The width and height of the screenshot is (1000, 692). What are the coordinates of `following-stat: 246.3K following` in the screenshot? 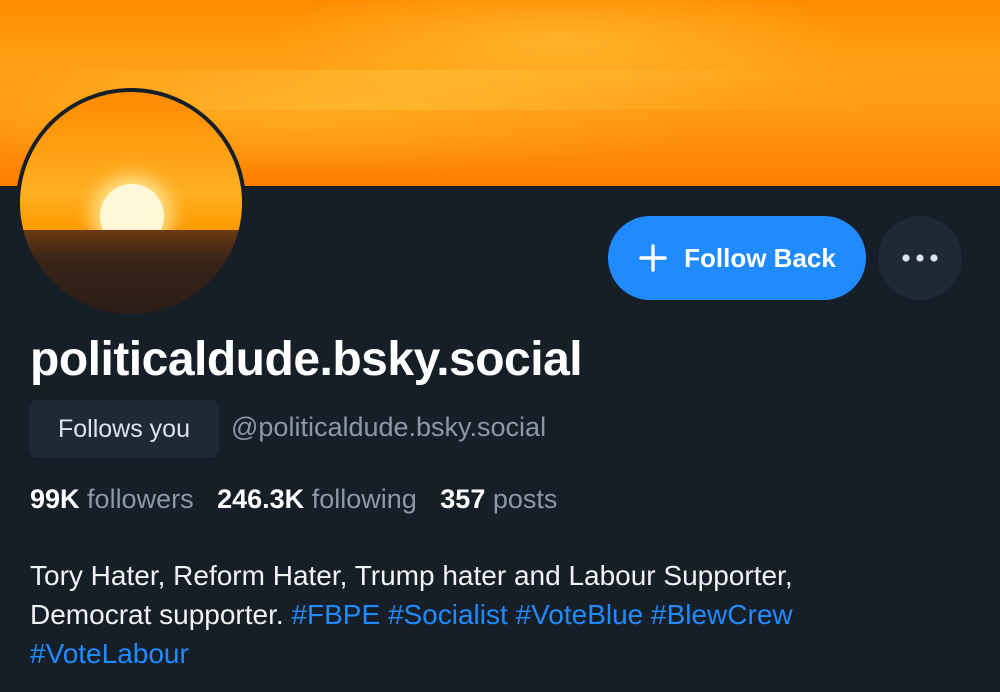 It's located at (328, 499).